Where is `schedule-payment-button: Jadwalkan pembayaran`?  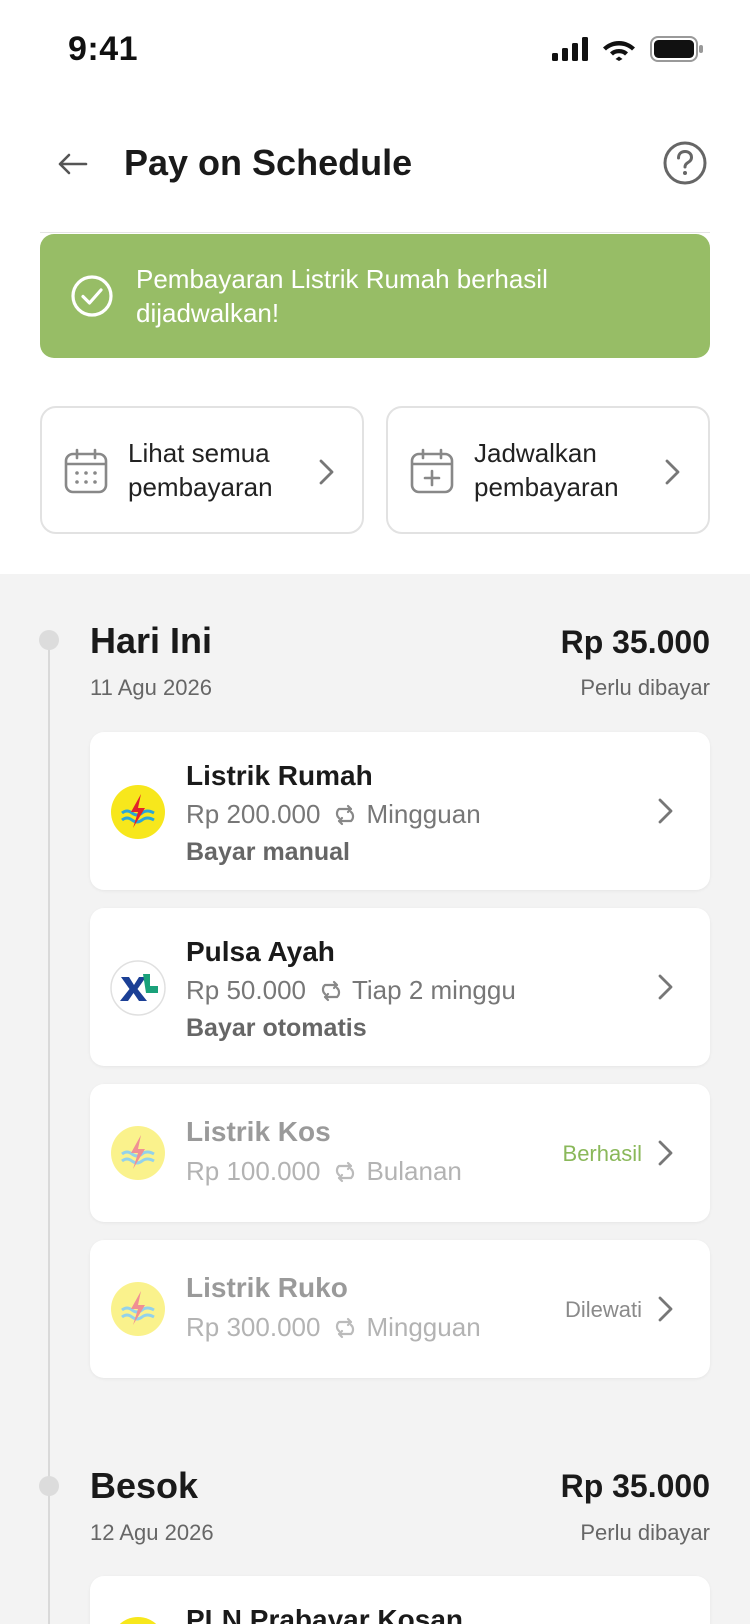 schedule-payment-button: Jadwalkan pembayaran is located at coordinates (548, 470).